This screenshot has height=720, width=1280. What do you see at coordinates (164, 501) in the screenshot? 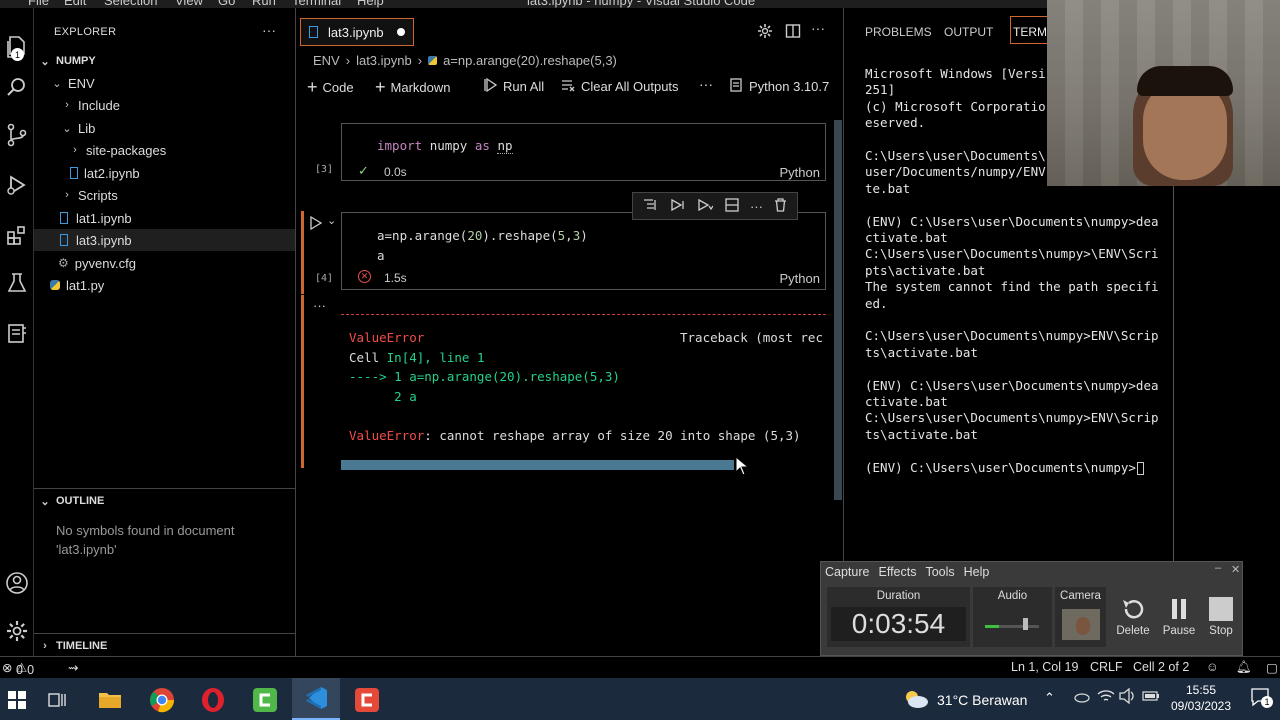
I see `outline-section-header: ⌄ OUTLINE` at bounding box center [164, 501].